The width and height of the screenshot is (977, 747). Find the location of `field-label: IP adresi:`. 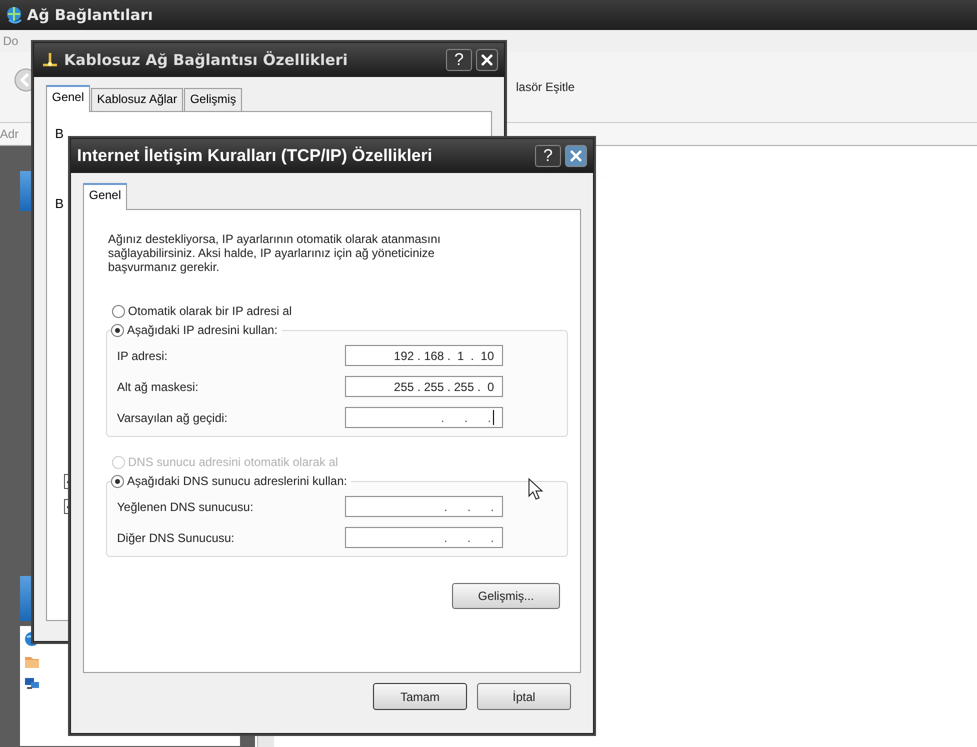

field-label: IP adresi: is located at coordinates (142, 355).